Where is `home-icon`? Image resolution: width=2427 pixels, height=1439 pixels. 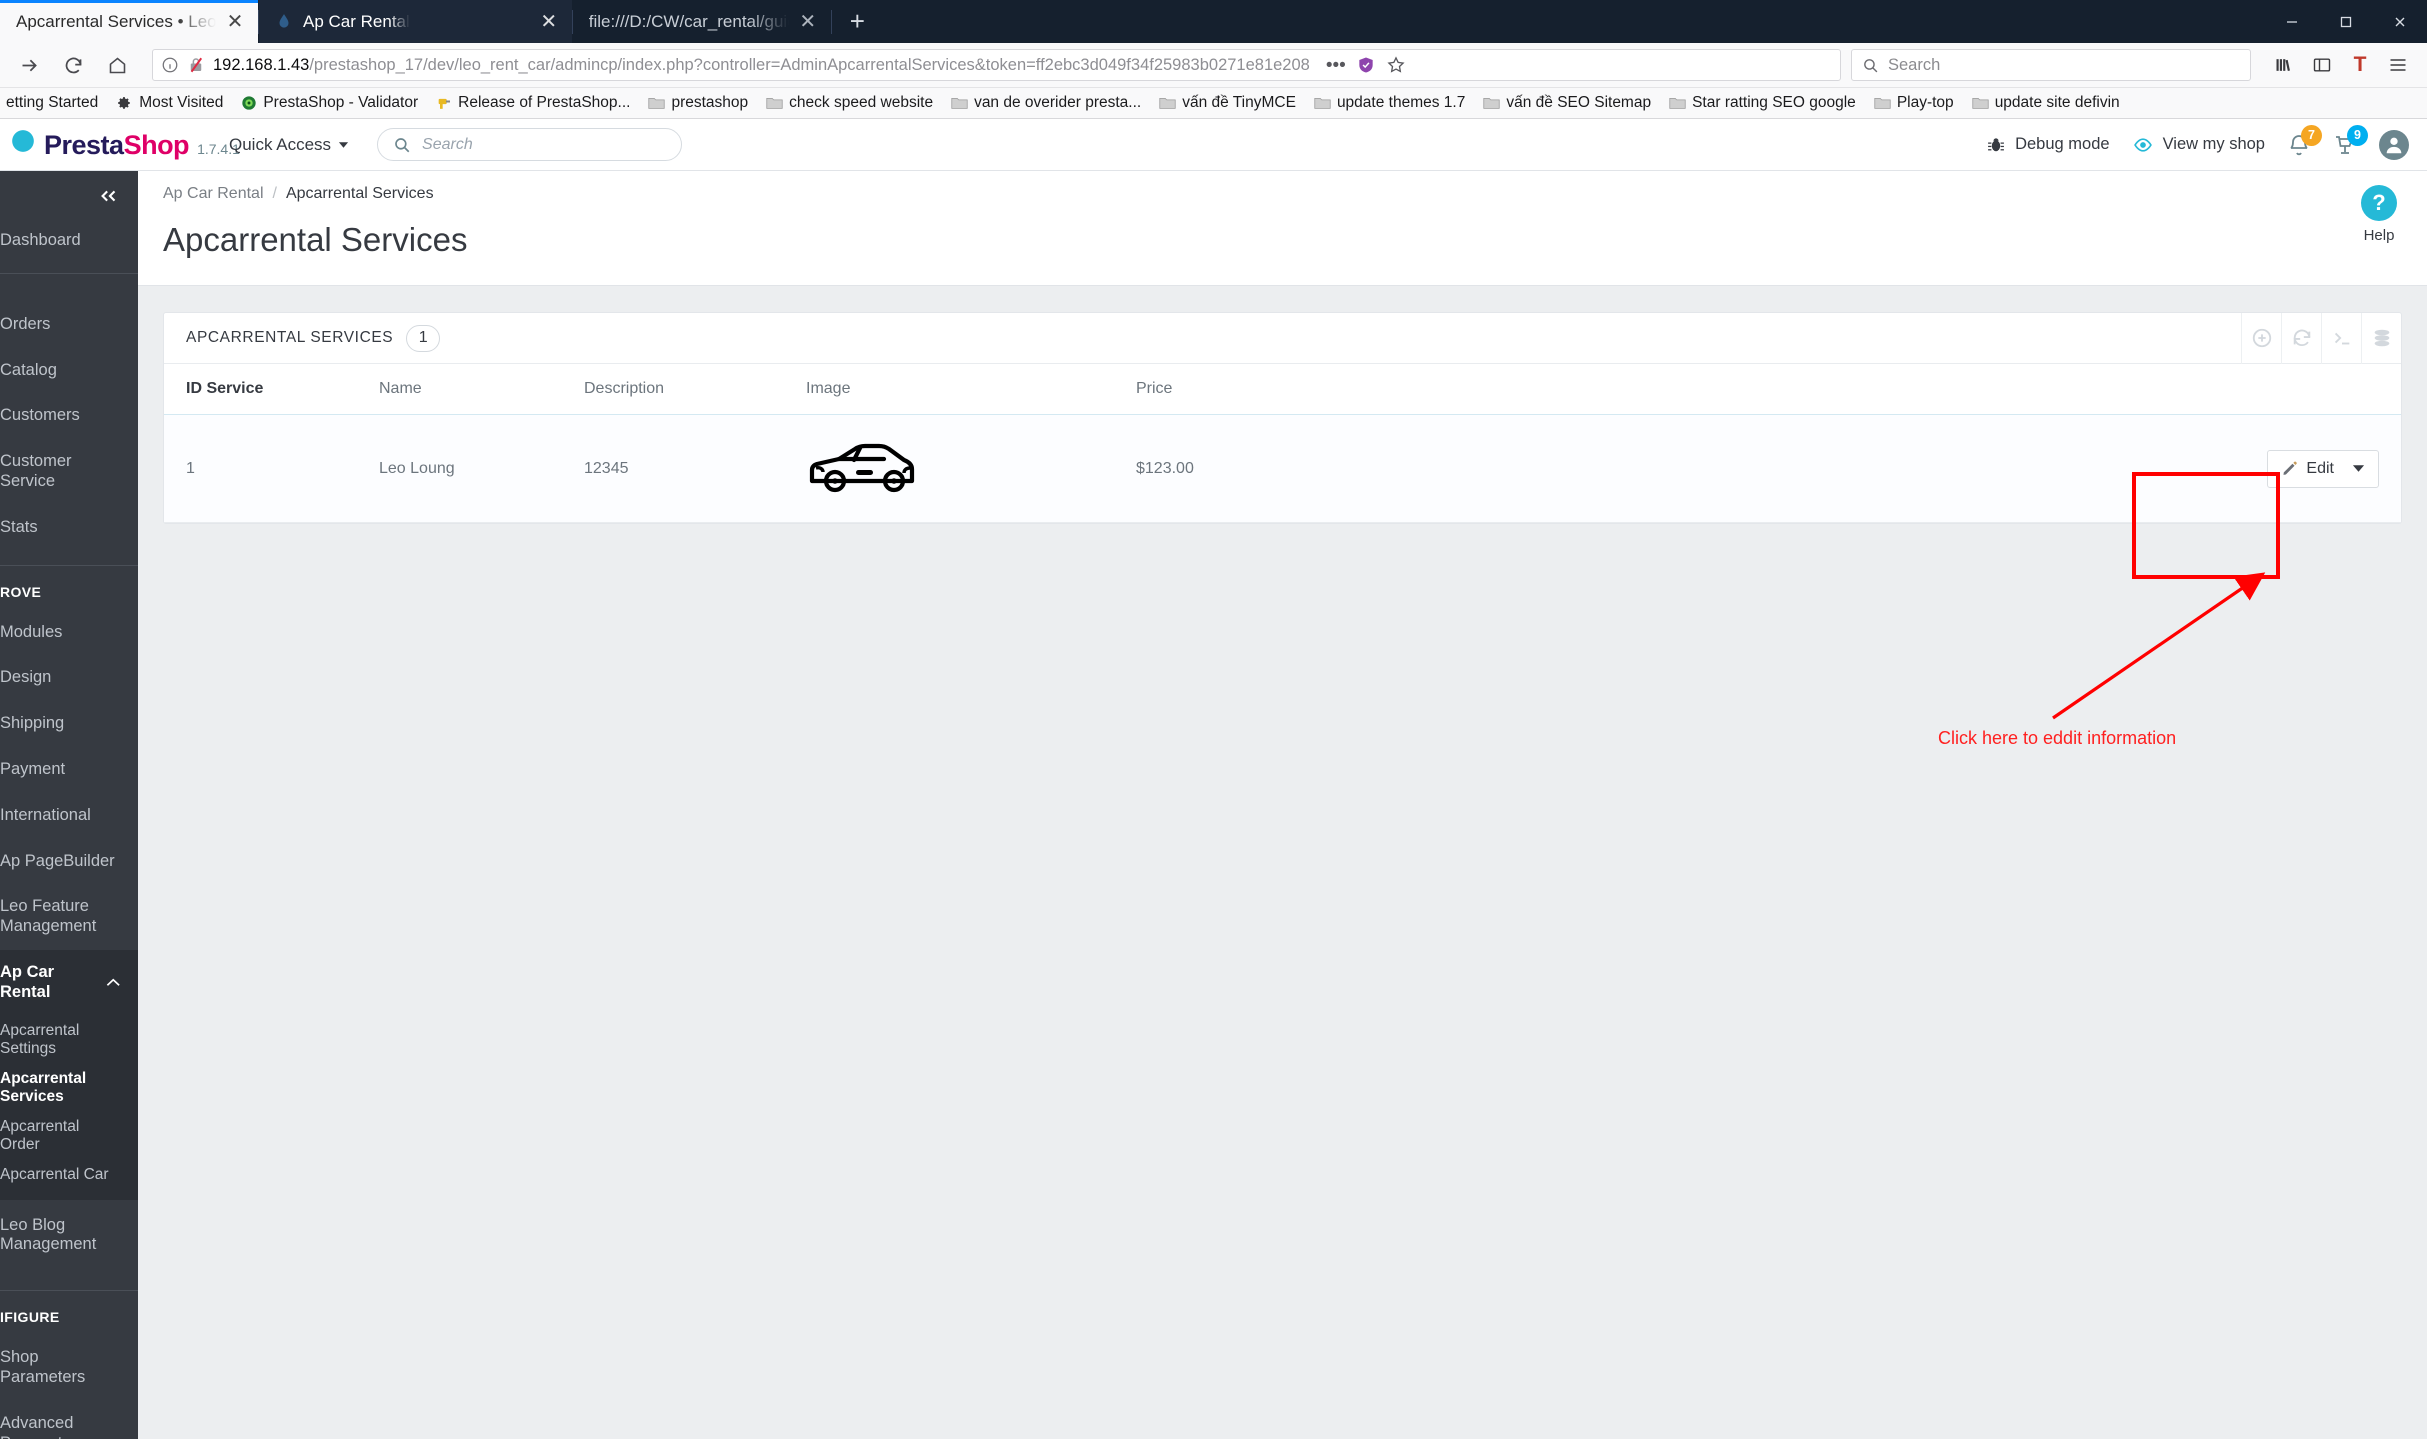
home-icon is located at coordinates (117, 65).